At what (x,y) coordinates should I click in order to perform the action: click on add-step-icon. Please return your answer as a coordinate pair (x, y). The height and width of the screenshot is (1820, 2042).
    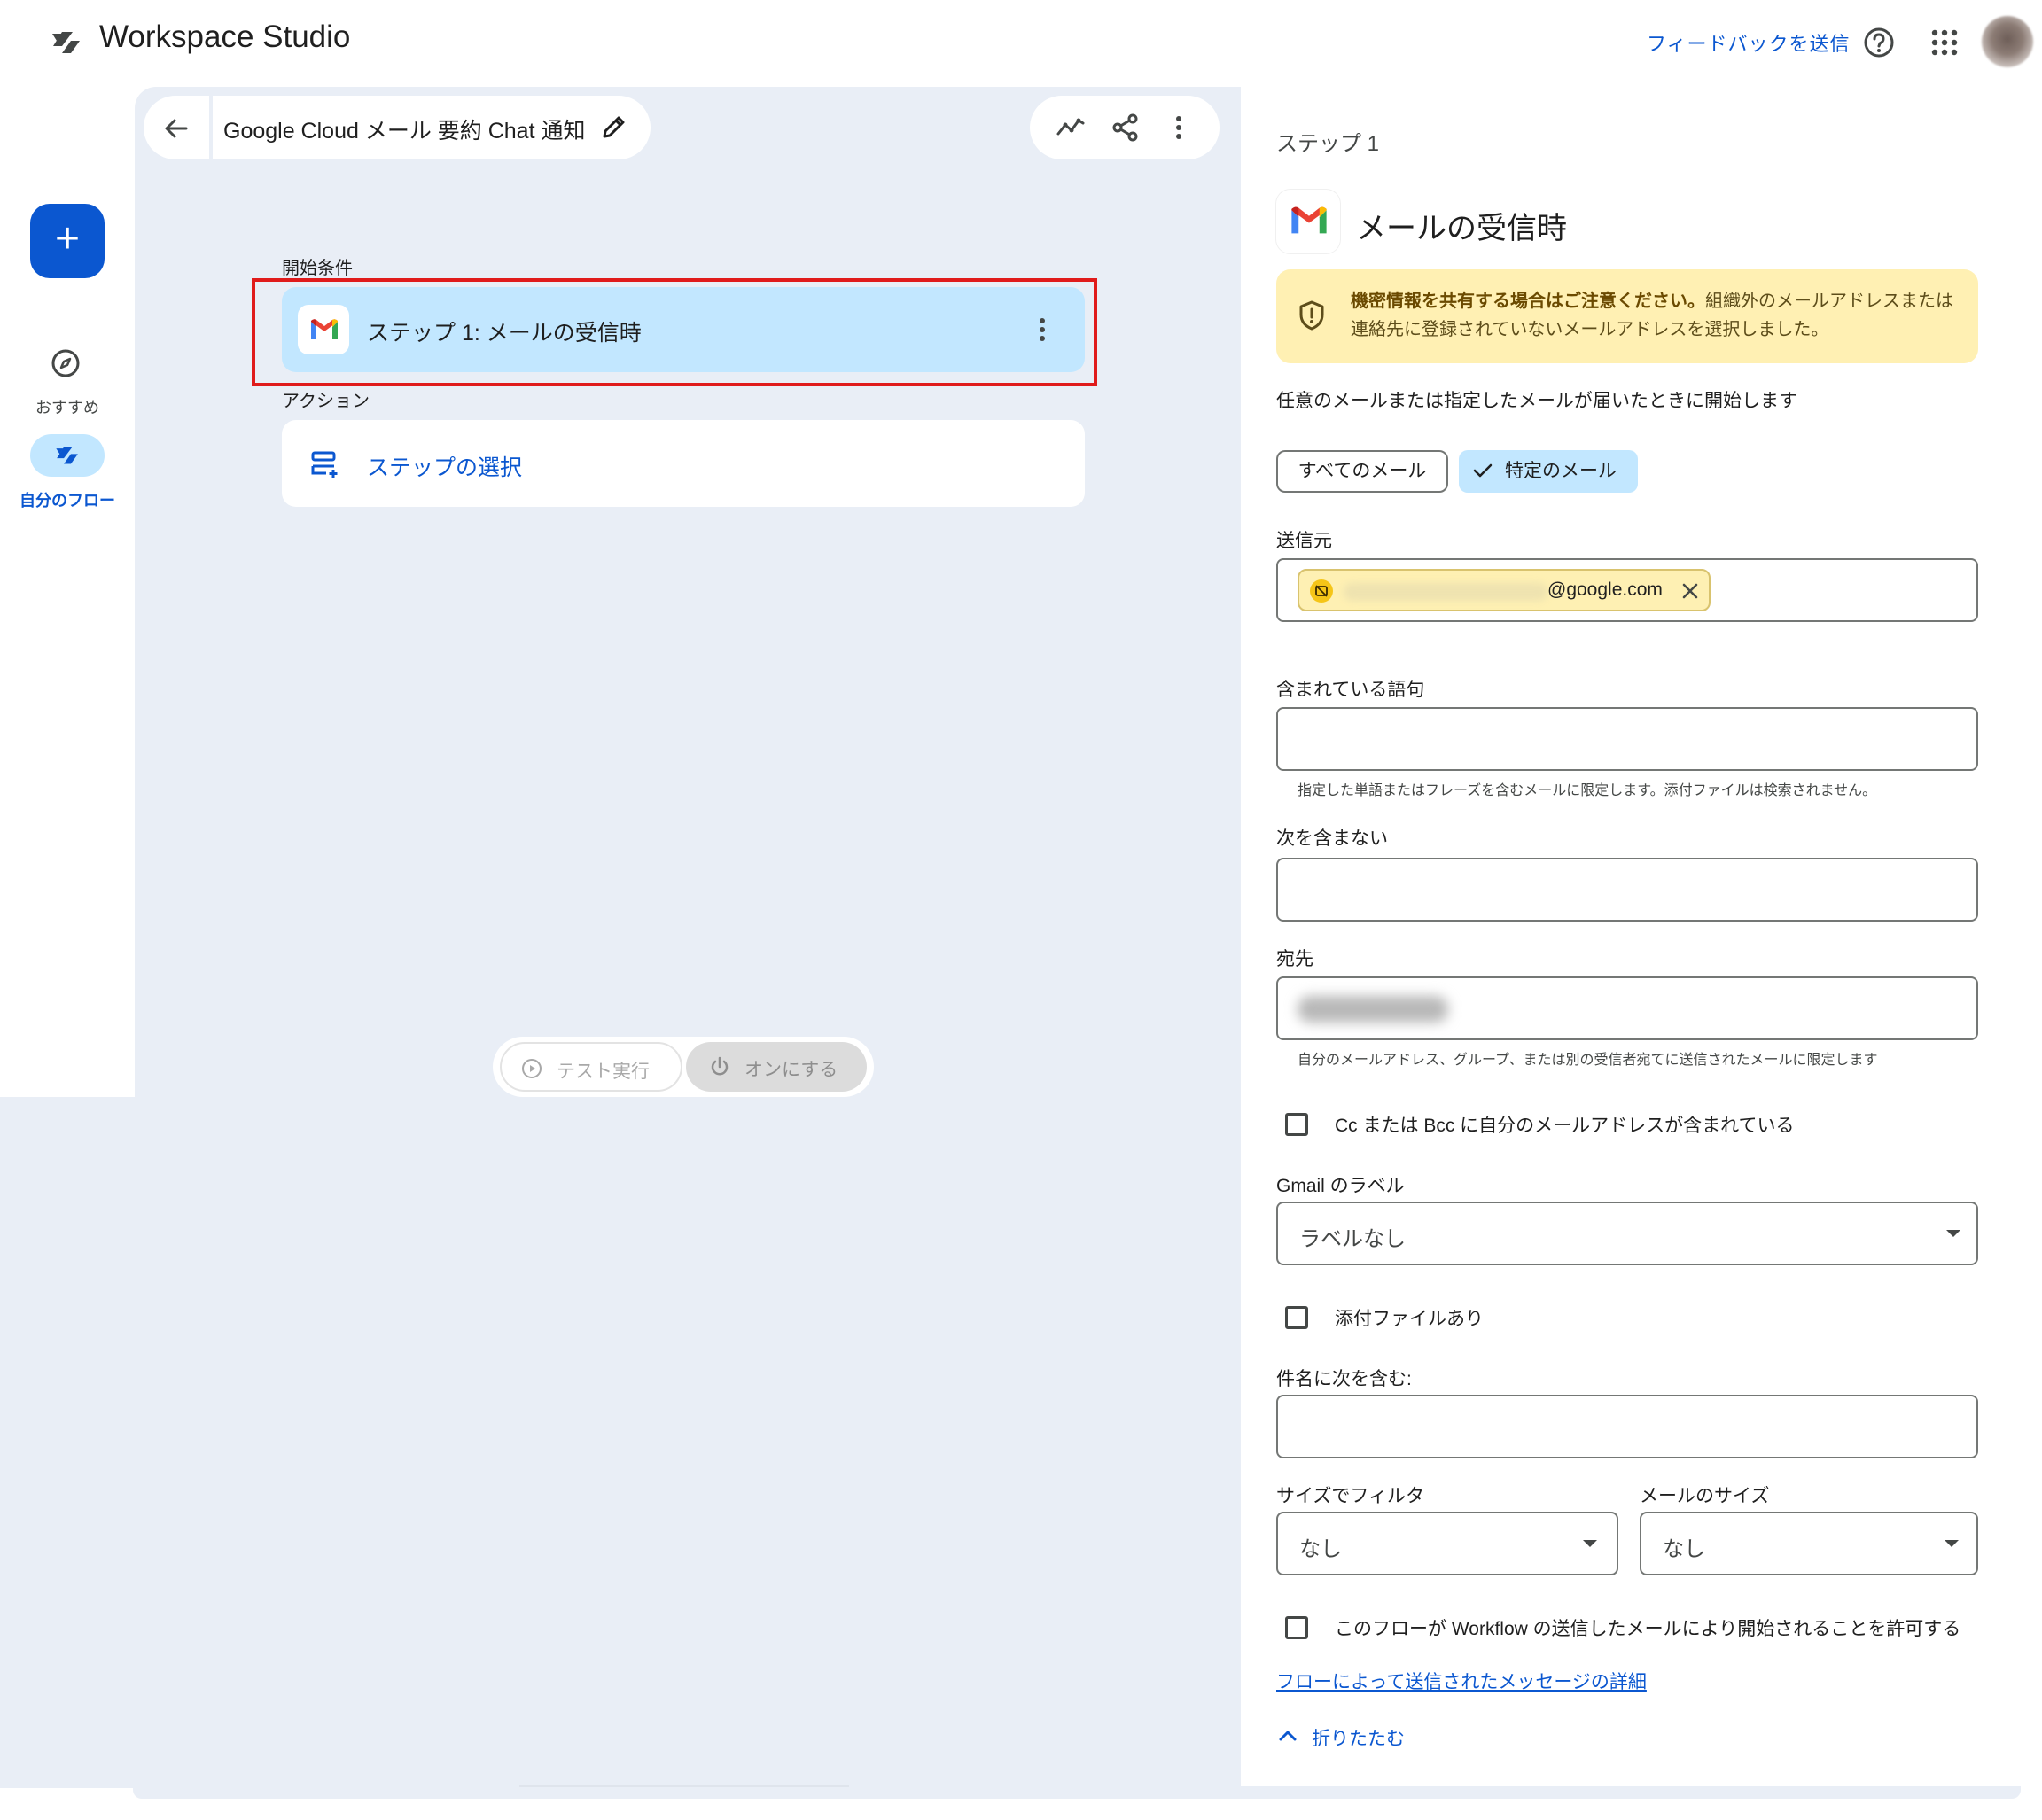
    Looking at the image, I should click on (325, 464).